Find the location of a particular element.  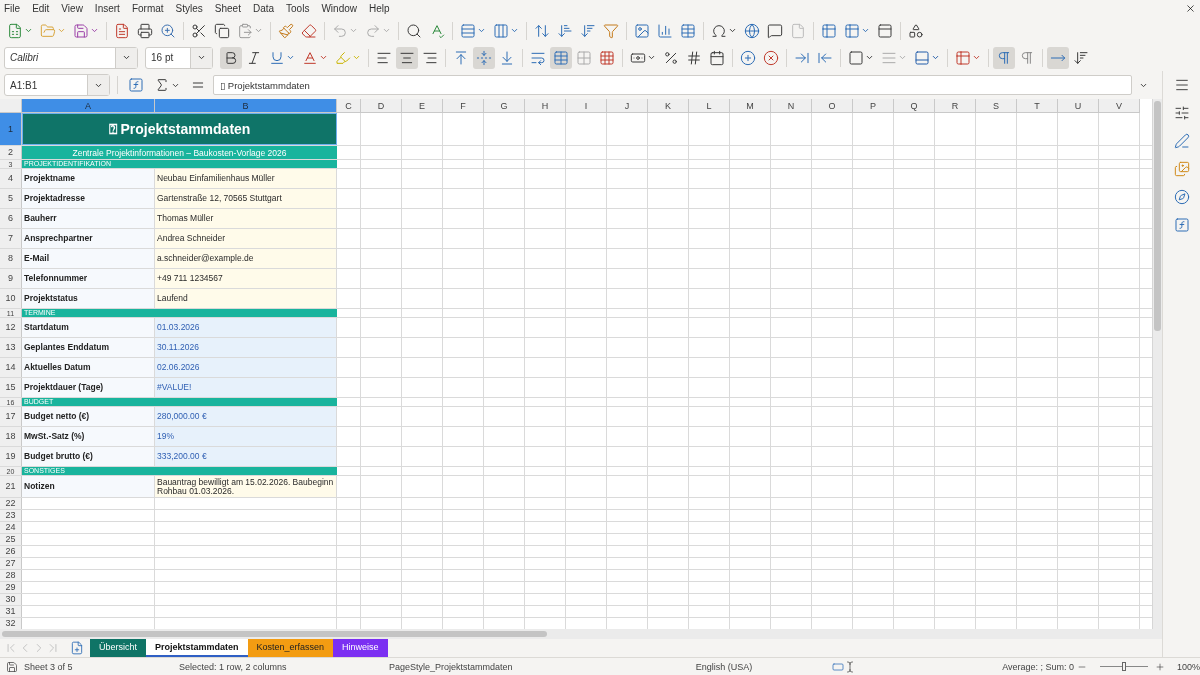

first-icon is located at coordinates (11, 648).